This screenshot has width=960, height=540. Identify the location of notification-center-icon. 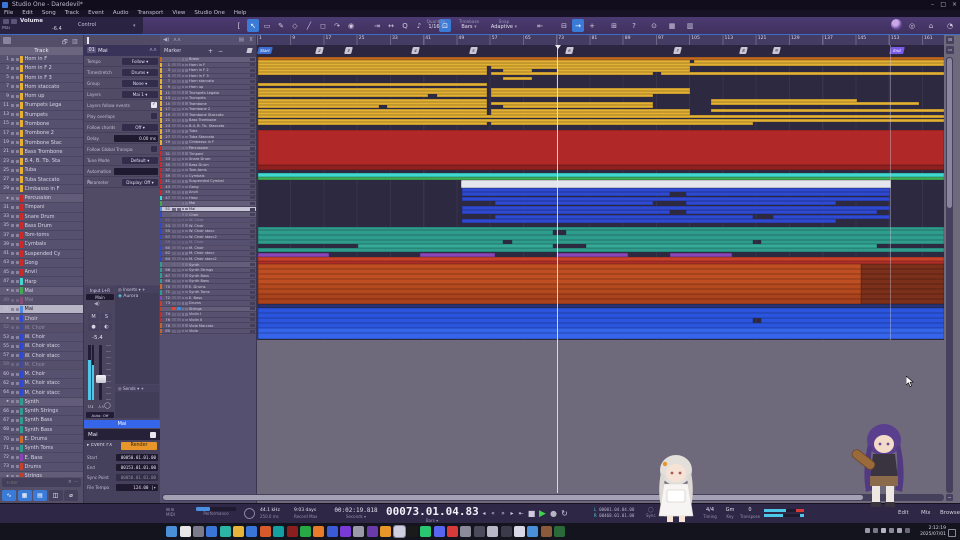
(952, 533).